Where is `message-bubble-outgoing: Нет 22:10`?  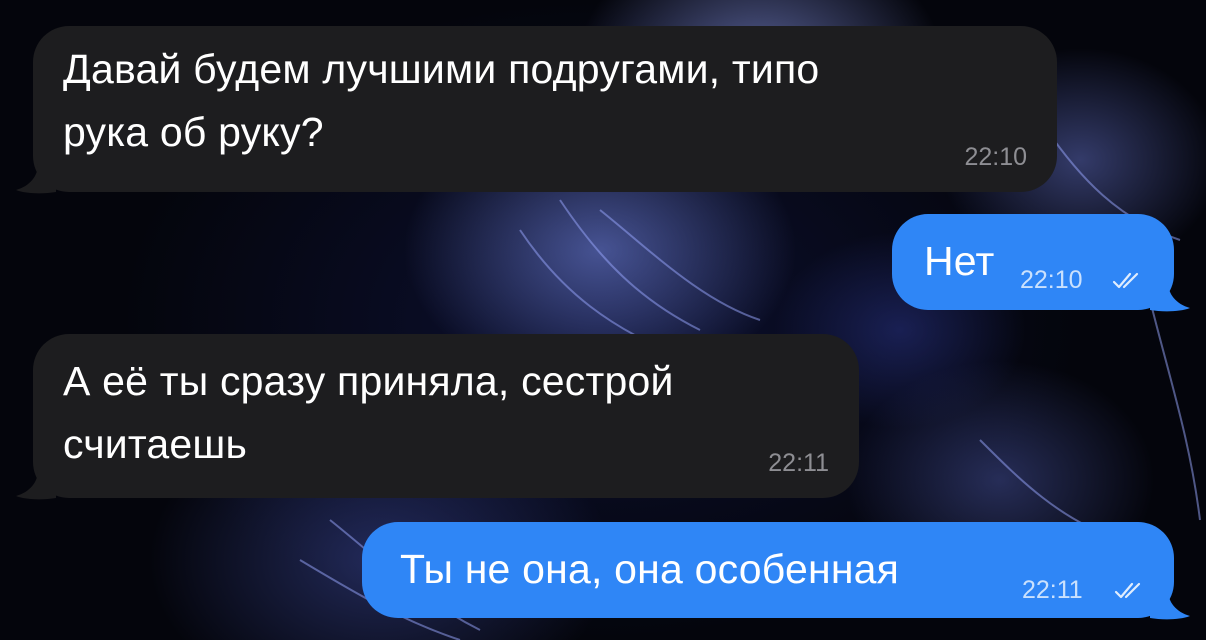 message-bubble-outgoing: Нет 22:10 is located at coordinates (1033, 262).